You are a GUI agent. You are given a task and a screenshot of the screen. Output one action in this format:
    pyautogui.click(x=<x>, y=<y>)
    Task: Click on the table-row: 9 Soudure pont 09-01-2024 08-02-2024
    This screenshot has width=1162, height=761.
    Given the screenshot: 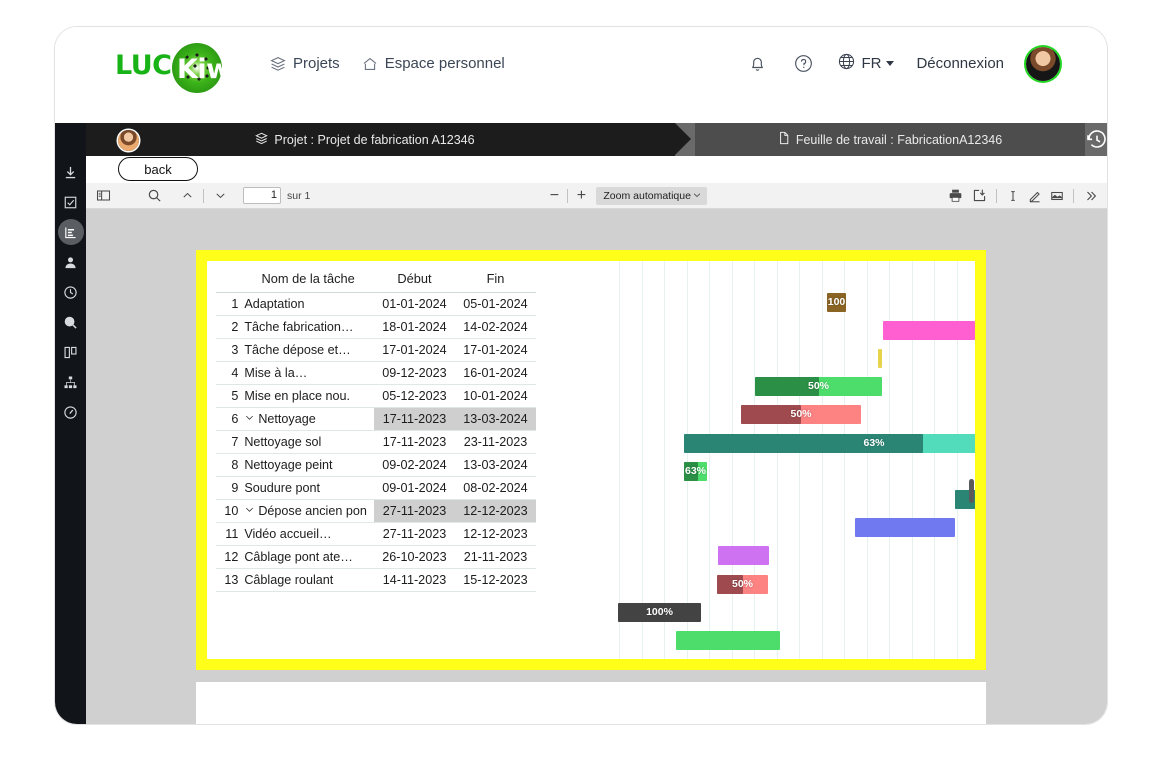 What is the action you would take?
    pyautogui.click(x=376, y=488)
    